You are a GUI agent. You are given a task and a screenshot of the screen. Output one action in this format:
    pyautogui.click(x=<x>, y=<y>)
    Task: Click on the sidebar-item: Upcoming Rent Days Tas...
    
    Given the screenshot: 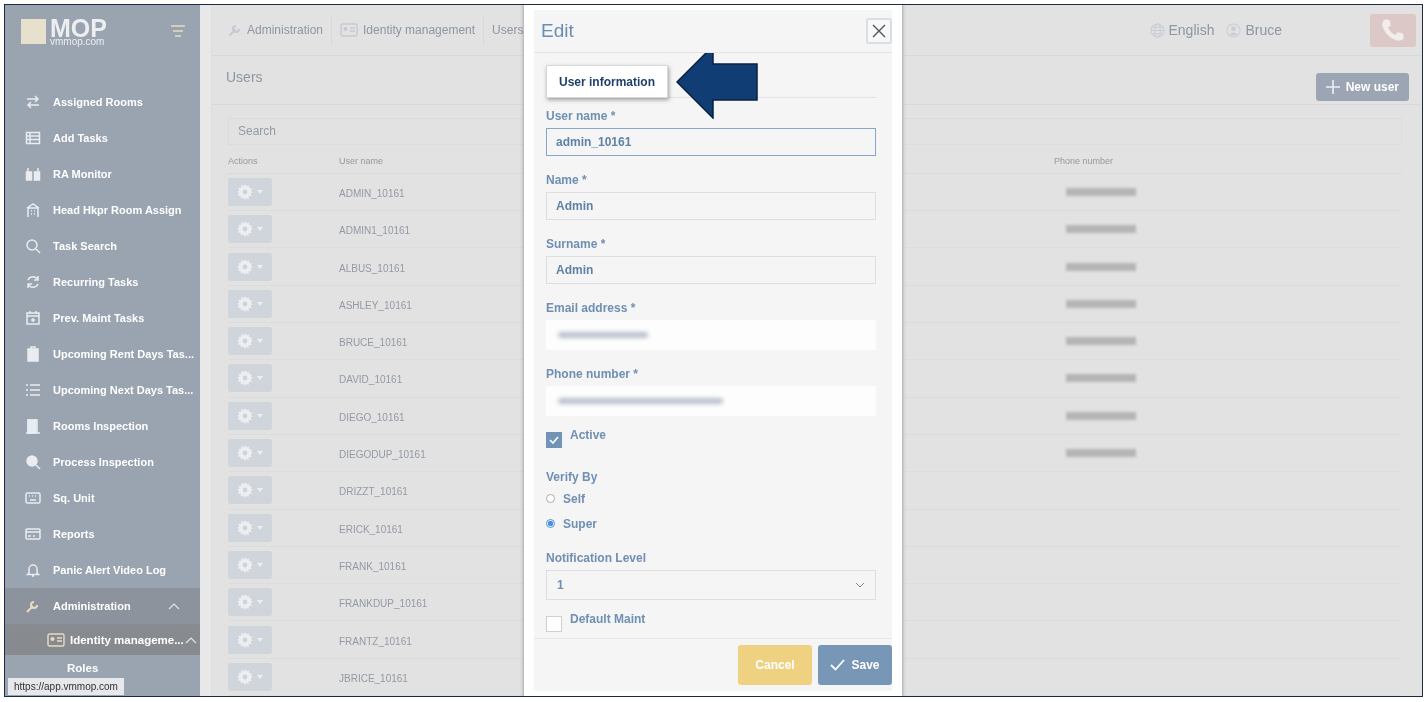 What is the action you would take?
    pyautogui.click(x=102, y=354)
    